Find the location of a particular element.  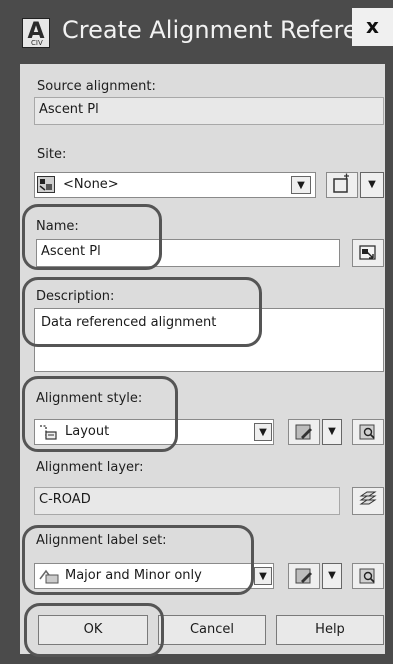

source-alignment-field: Ascent Pl is located at coordinates (209, 111).